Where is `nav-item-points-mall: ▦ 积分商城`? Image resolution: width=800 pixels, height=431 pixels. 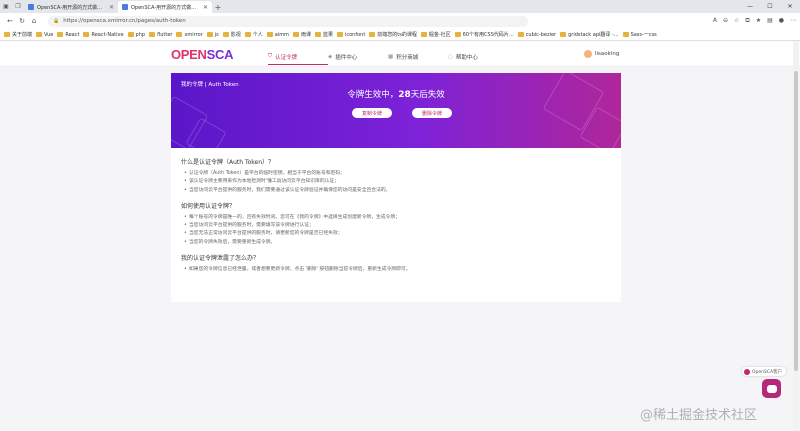 nav-item-points-mall: ▦ 积分商城 is located at coordinates (418, 57).